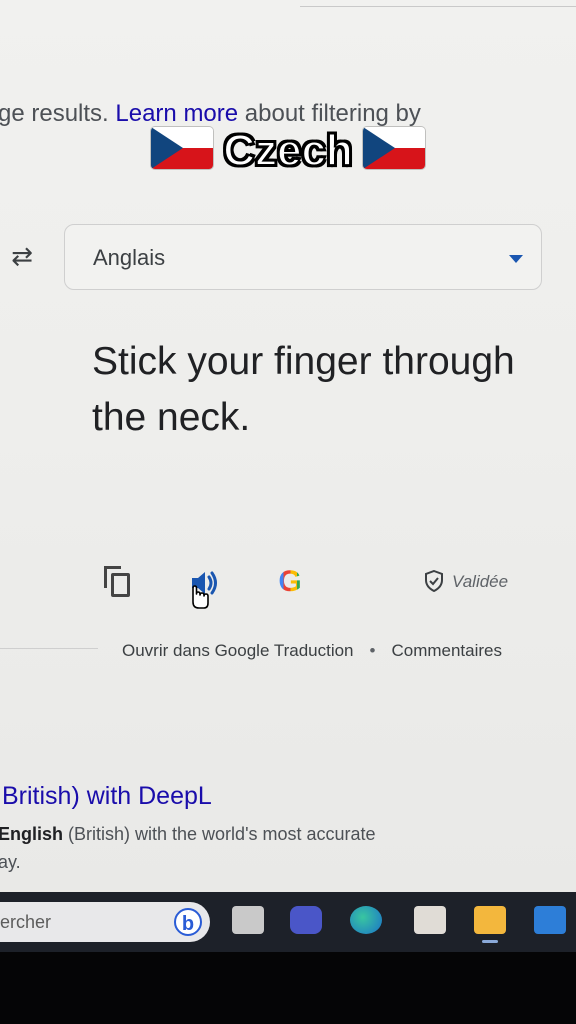 The image size is (576, 1024). What do you see at coordinates (290, 582) in the screenshot?
I see `google-search-icon: G` at bounding box center [290, 582].